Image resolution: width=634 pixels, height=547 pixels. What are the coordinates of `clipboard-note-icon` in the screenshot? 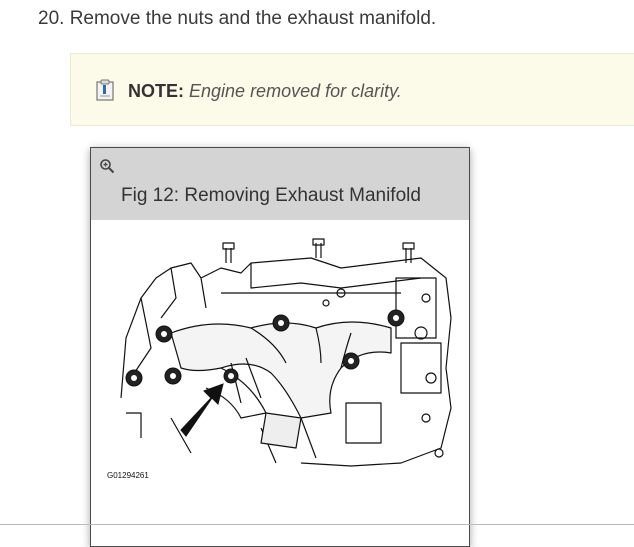 It's located at (105, 90).